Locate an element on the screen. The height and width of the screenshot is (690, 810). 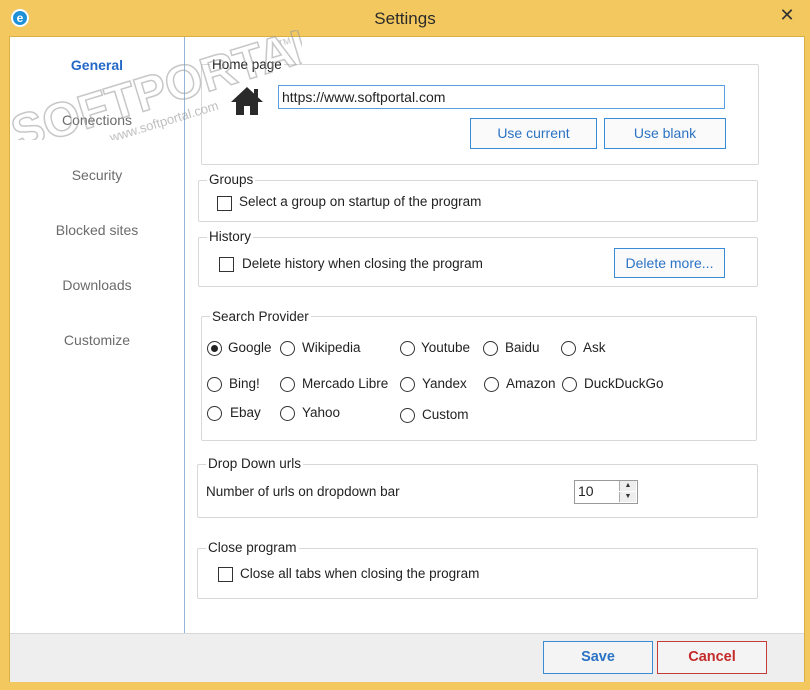
radio-google-label: Google is located at coordinates (250, 347).